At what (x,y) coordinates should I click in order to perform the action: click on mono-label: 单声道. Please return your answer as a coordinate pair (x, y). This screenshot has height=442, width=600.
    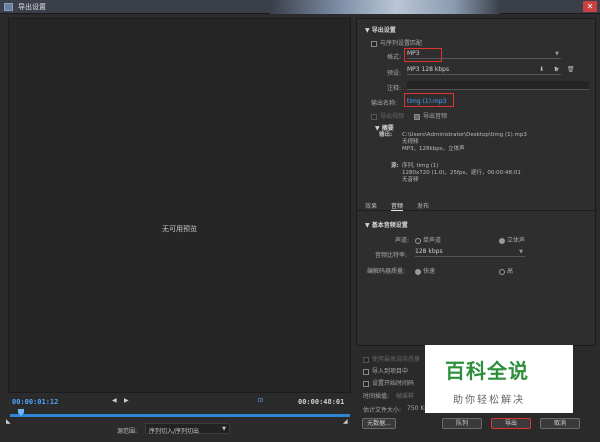
    Looking at the image, I should click on (432, 240).